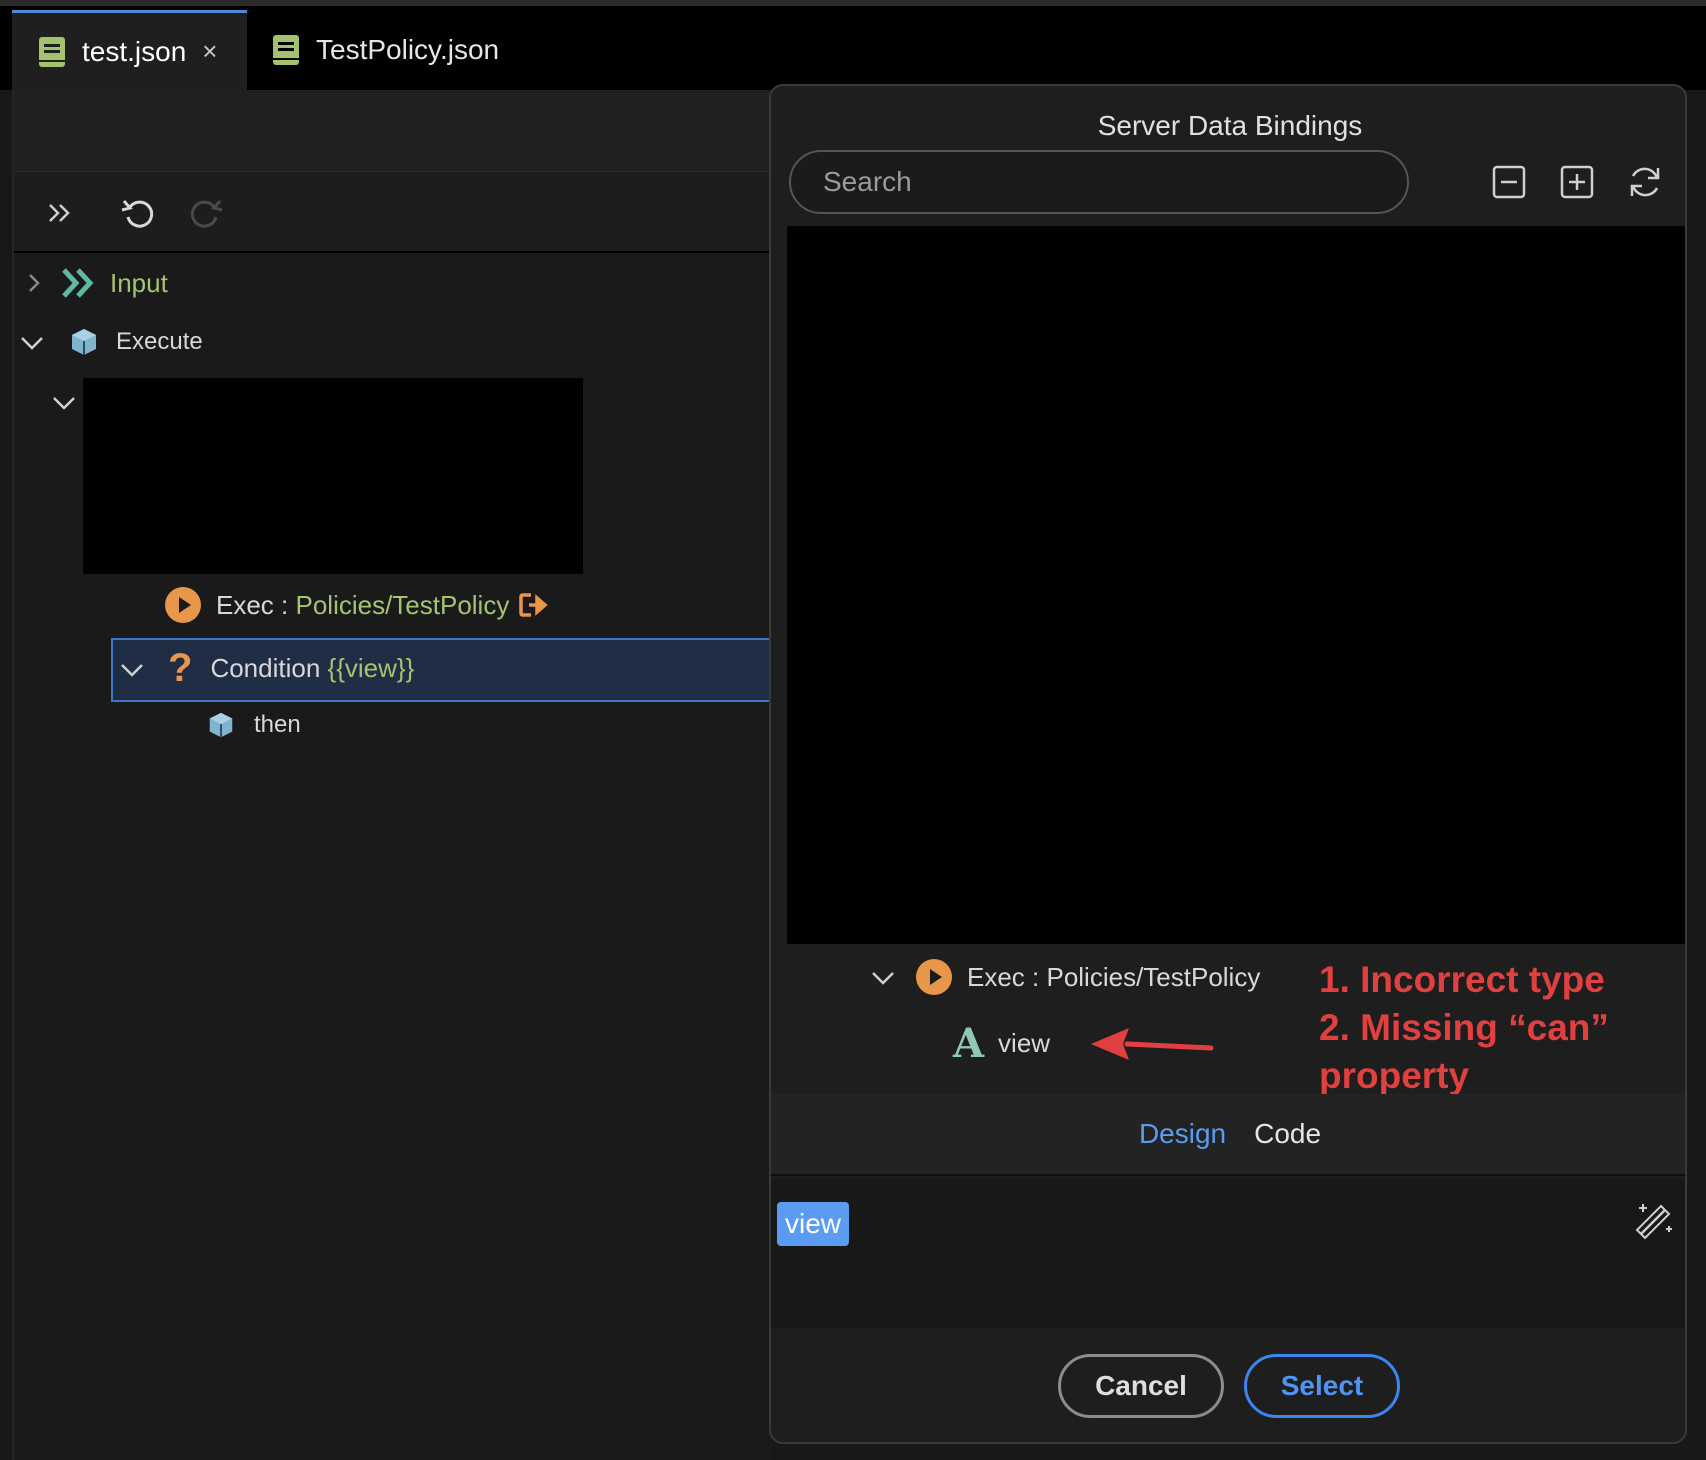  What do you see at coordinates (206, 213) in the screenshot?
I see `redo-icon` at bounding box center [206, 213].